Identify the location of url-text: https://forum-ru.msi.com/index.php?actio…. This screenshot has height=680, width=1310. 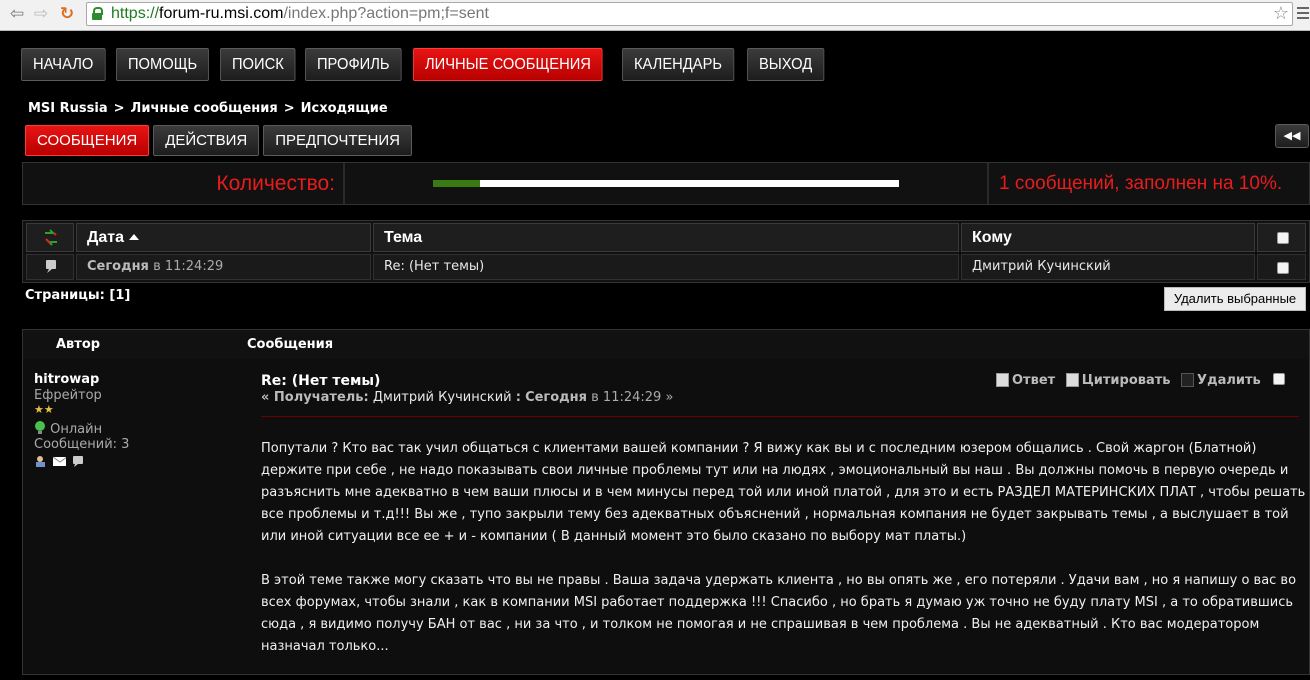
(300, 14).